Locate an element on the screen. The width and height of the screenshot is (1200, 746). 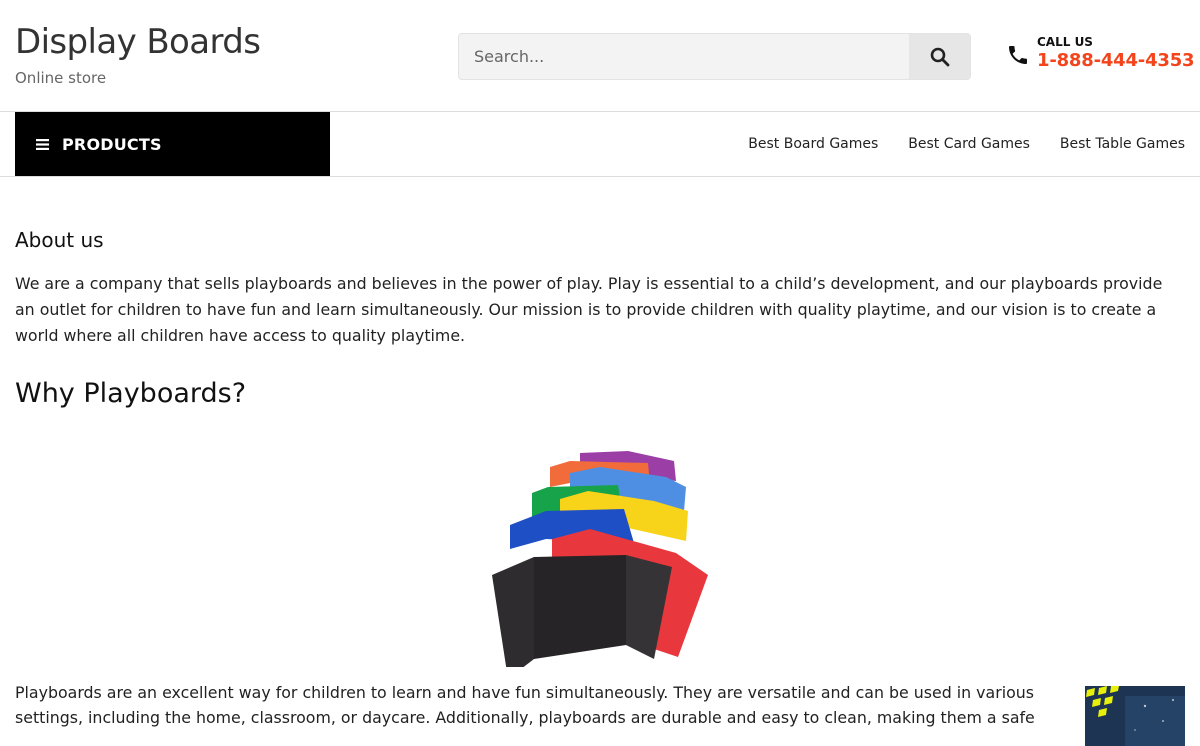
phone-number-link: 1-888-444-4353 is located at coordinates (1116, 60).